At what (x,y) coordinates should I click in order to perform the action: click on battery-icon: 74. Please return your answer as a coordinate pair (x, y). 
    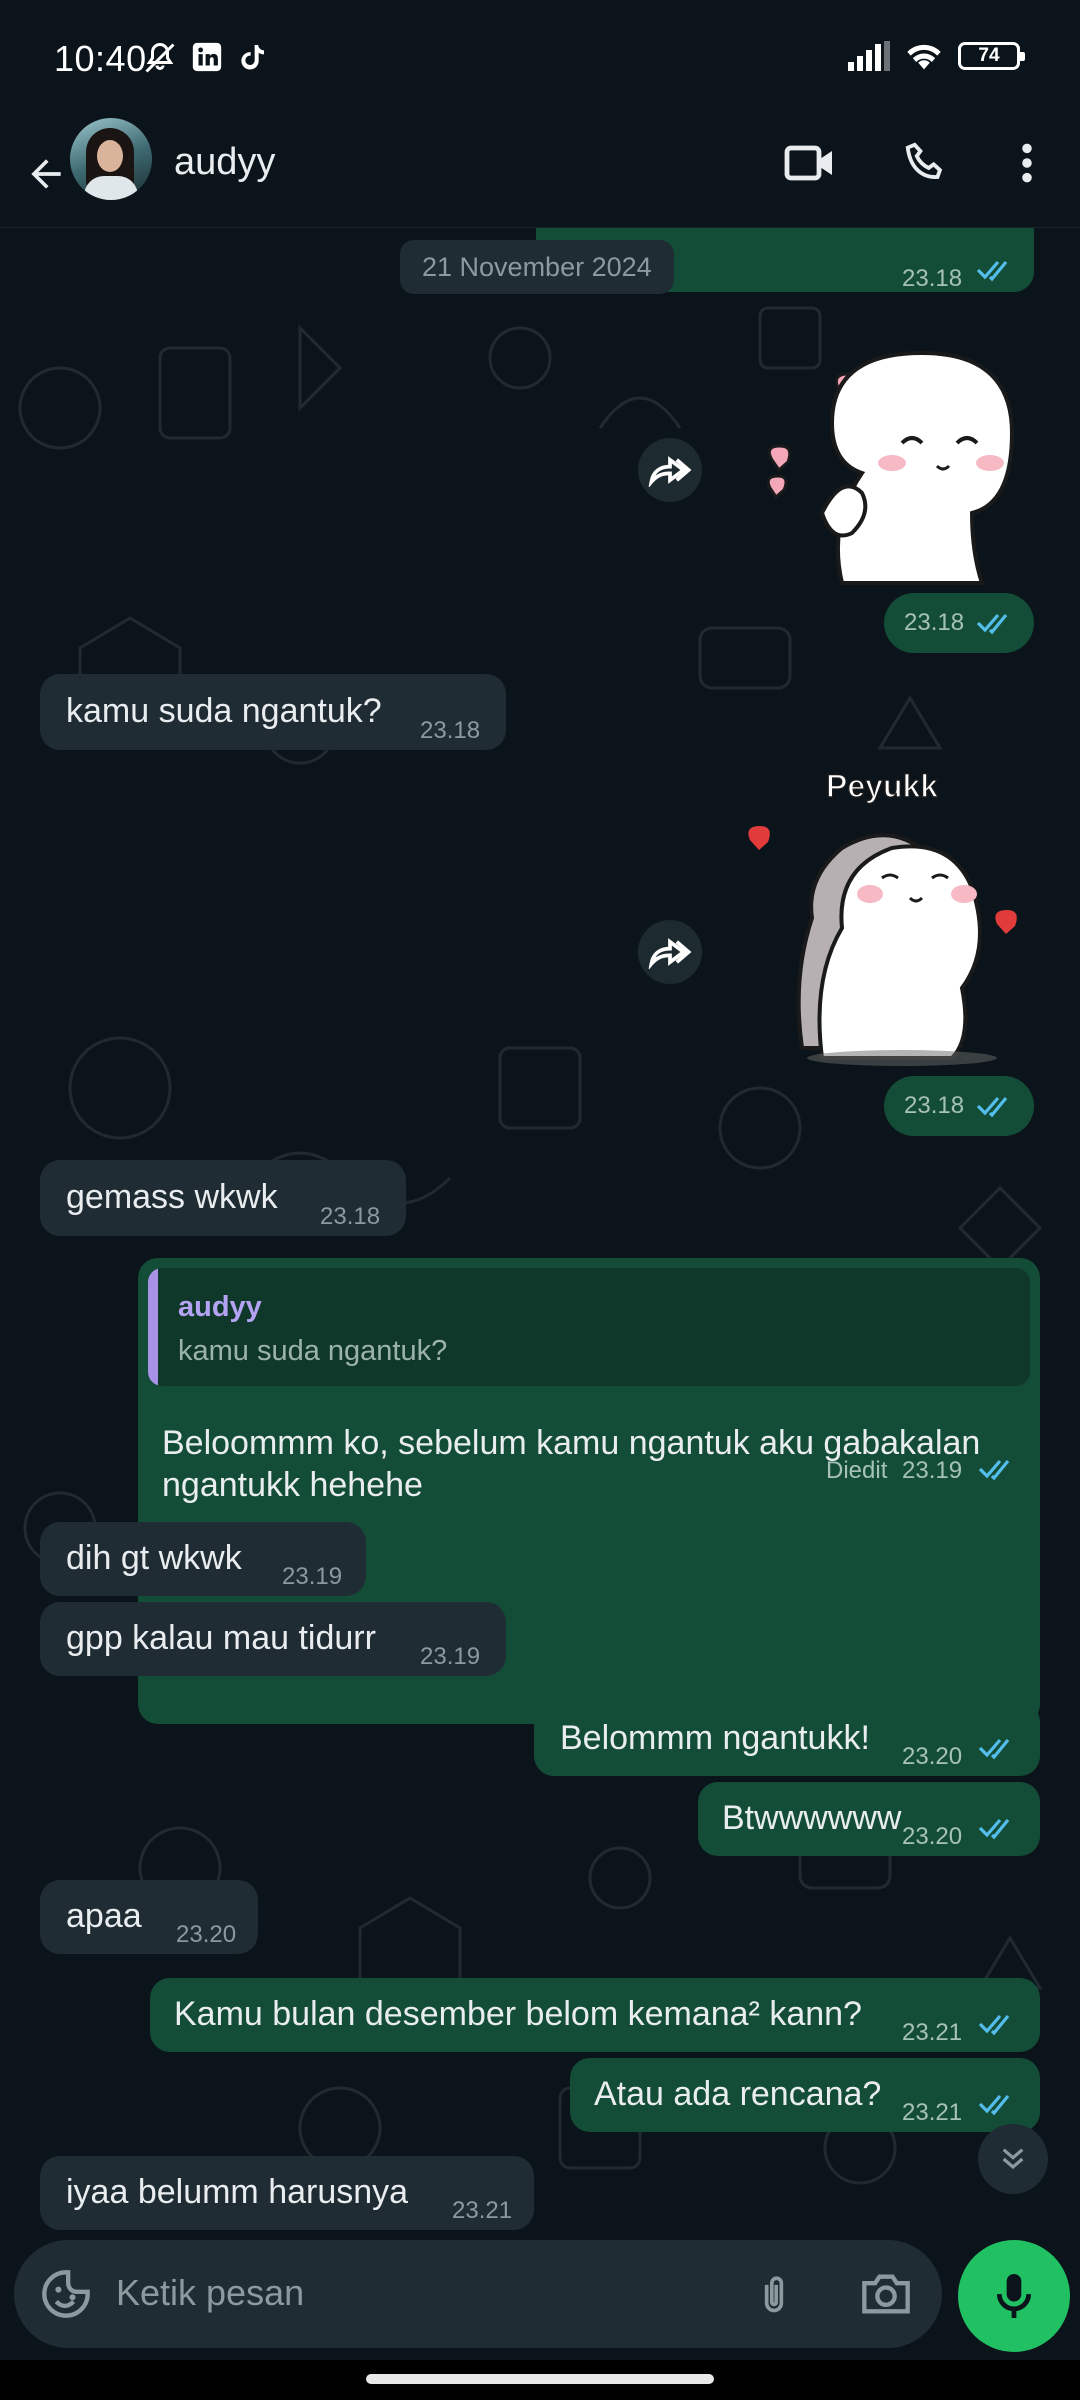
    Looking at the image, I should click on (991, 56).